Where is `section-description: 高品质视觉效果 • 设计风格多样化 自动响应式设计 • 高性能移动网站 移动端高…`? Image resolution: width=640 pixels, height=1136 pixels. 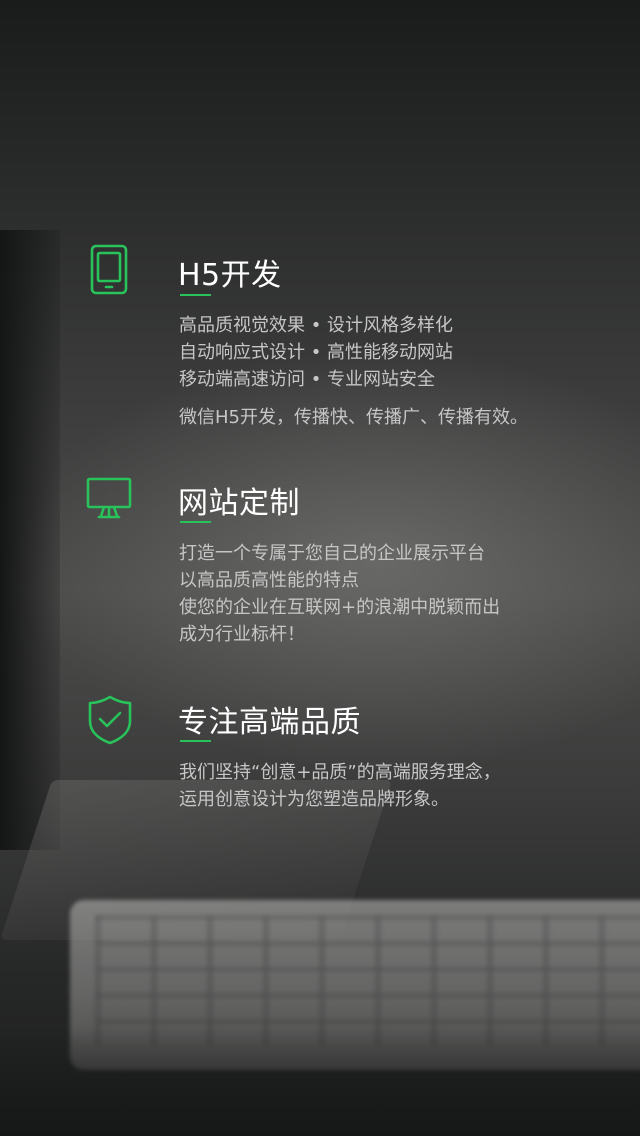 section-description: 高品质视觉效果 • 设计风格多样化 自动响应式设计 • 高性能移动网站 移动端高… is located at coordinates (316, 352).